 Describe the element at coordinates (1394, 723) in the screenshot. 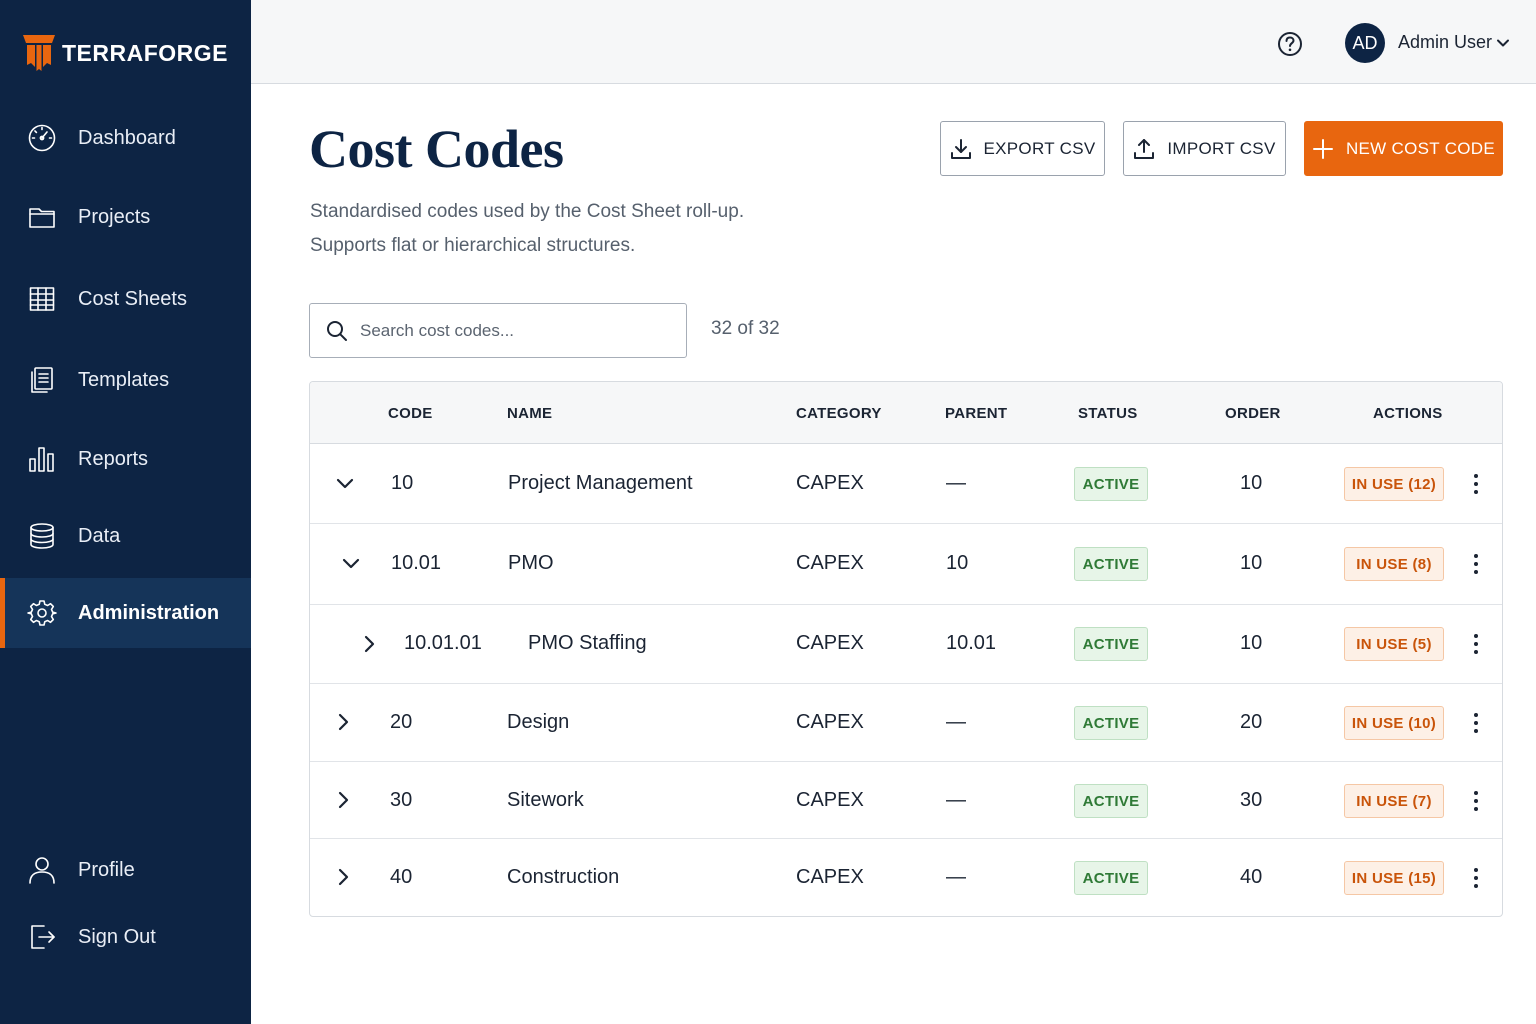

I see `in-use-badge: IN USE (10)` at that location.